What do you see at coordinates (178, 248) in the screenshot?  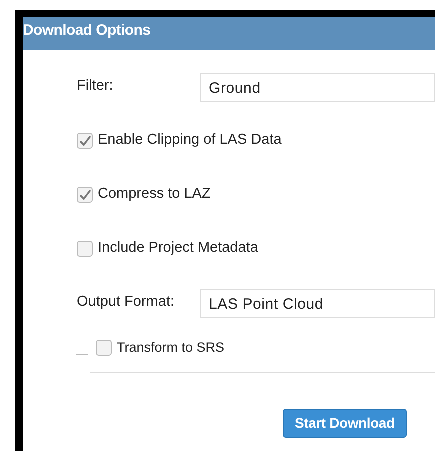 I see `checkbox-label: Include Project Metadata` at bounding box center [178, 248].